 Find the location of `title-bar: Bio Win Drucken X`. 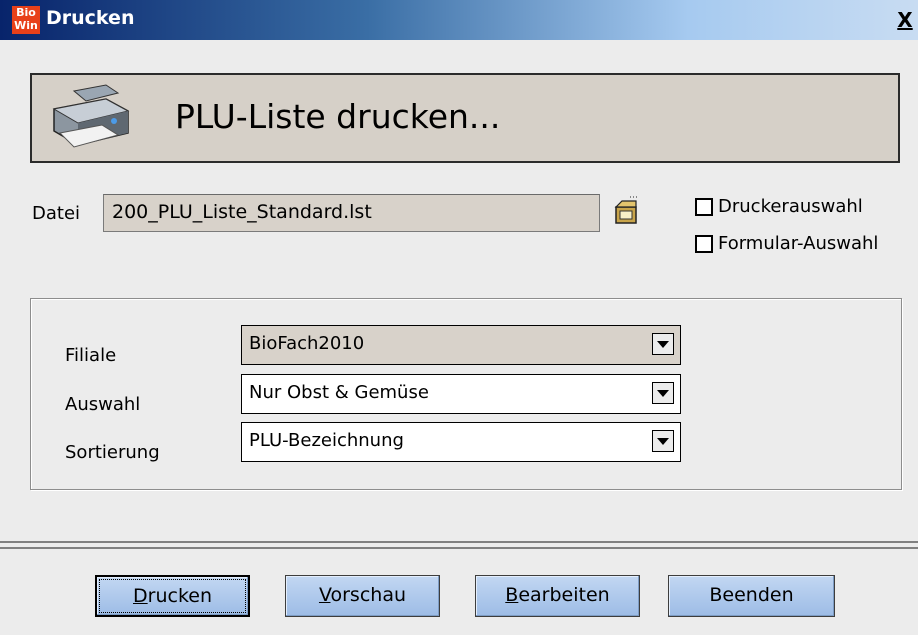

title-bar: Bio Win Drucken X is located at coordinates (459, 20).